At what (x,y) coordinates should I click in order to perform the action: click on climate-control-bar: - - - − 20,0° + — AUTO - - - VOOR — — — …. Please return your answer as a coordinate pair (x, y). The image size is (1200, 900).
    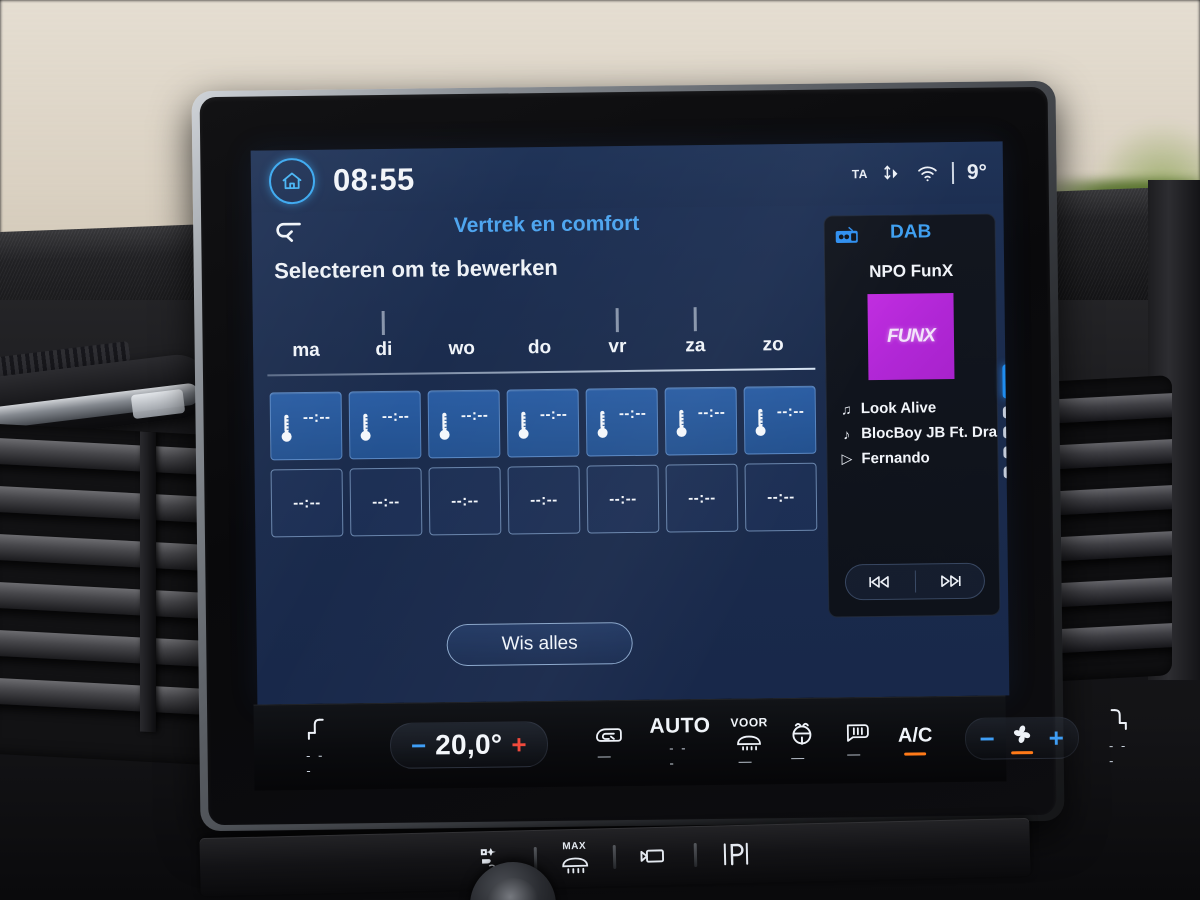
    Looking at the image, I should click on (690, 743).